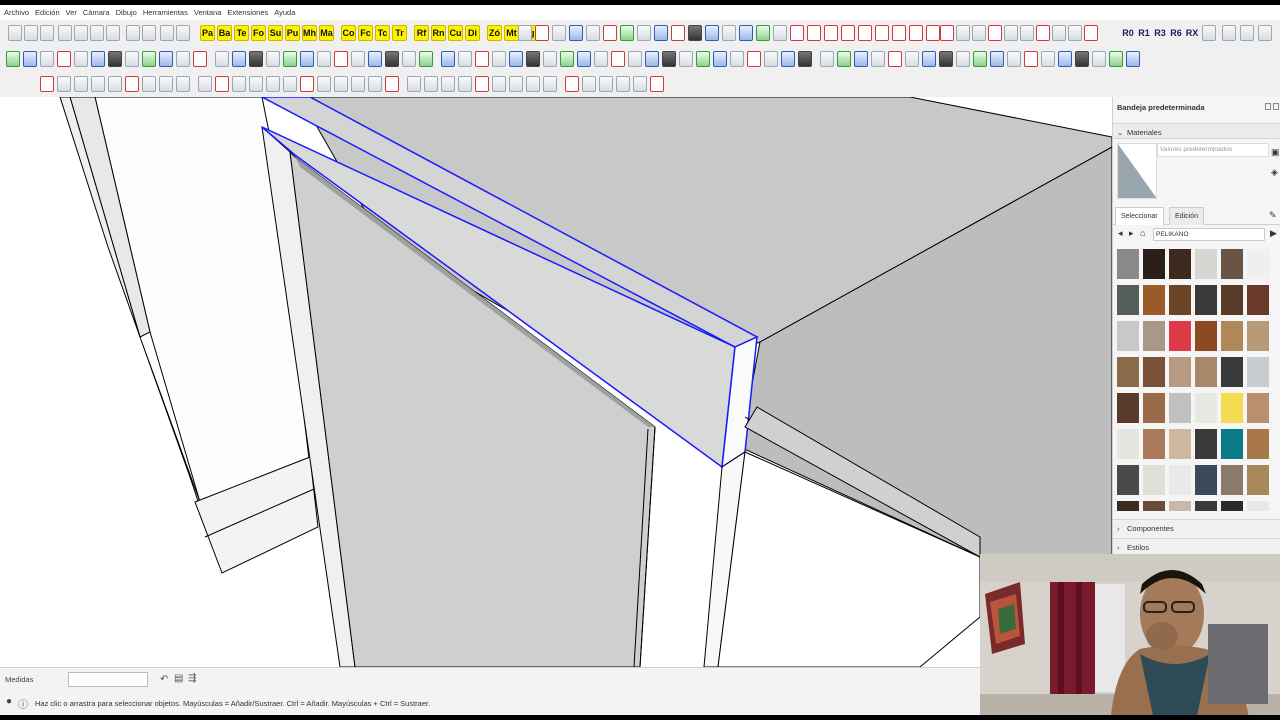 The width and height of the screenshot is (1280, 720). I want to click on yellow-tool-button: Fc, so click(365, 33).